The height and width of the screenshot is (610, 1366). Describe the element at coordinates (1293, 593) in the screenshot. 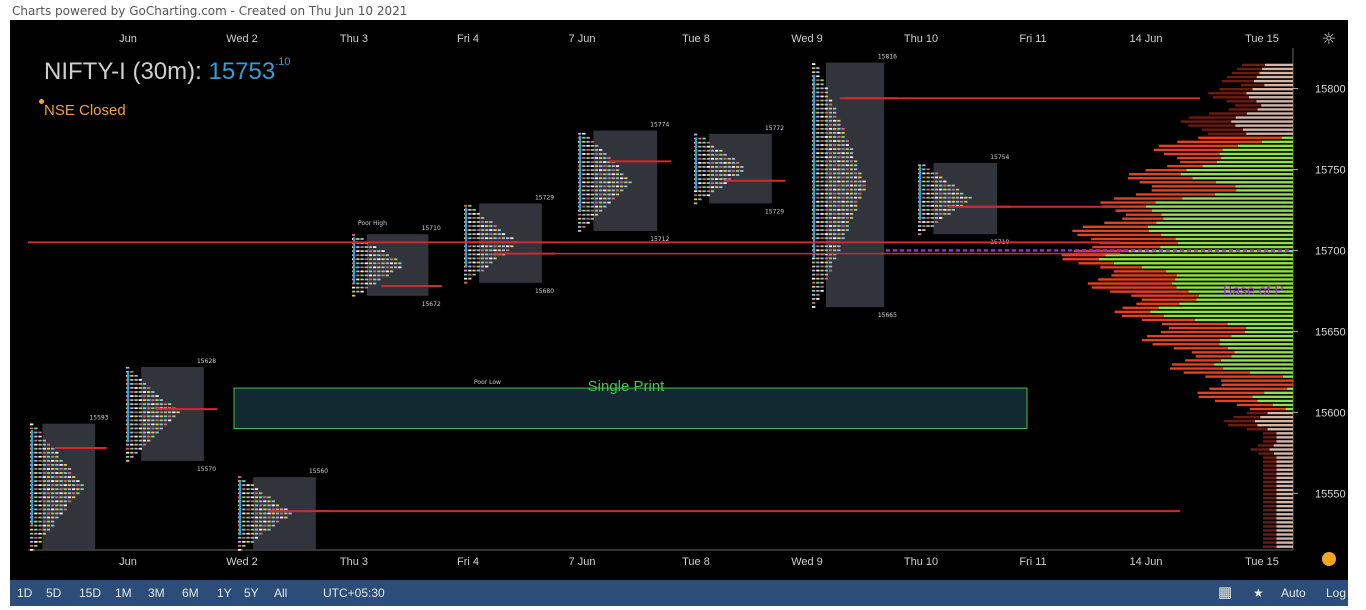

I see `auto-scale-toggle: Auto` at that location.